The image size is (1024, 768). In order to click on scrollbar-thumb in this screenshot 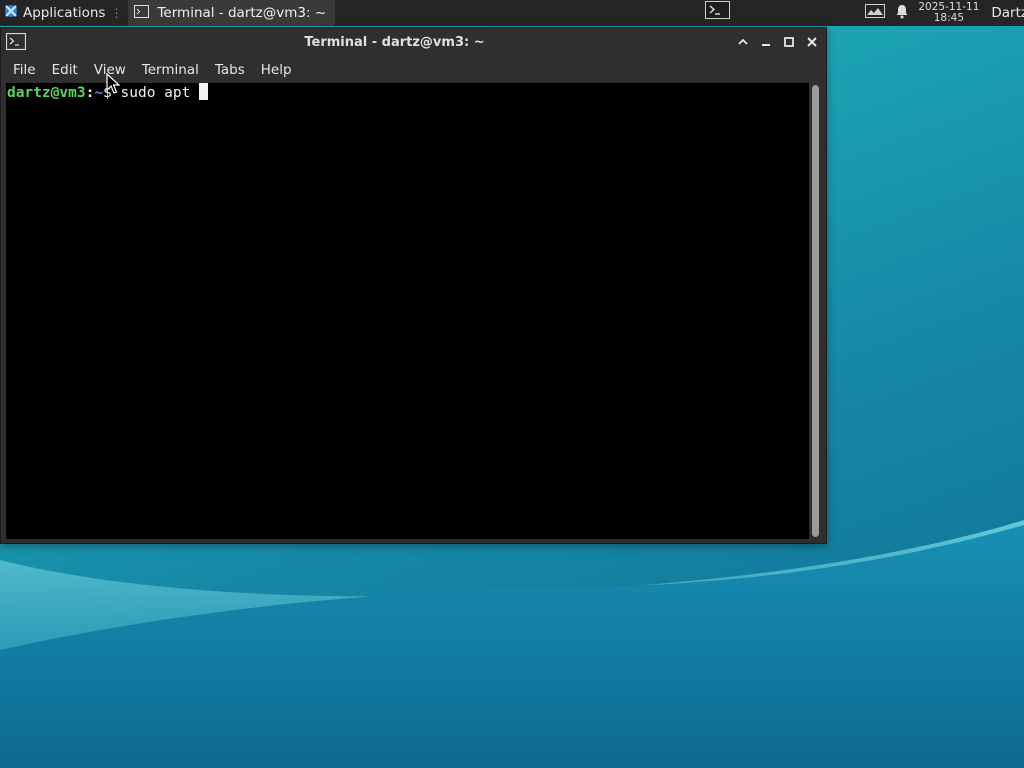, I will do `click(815, 311)`.